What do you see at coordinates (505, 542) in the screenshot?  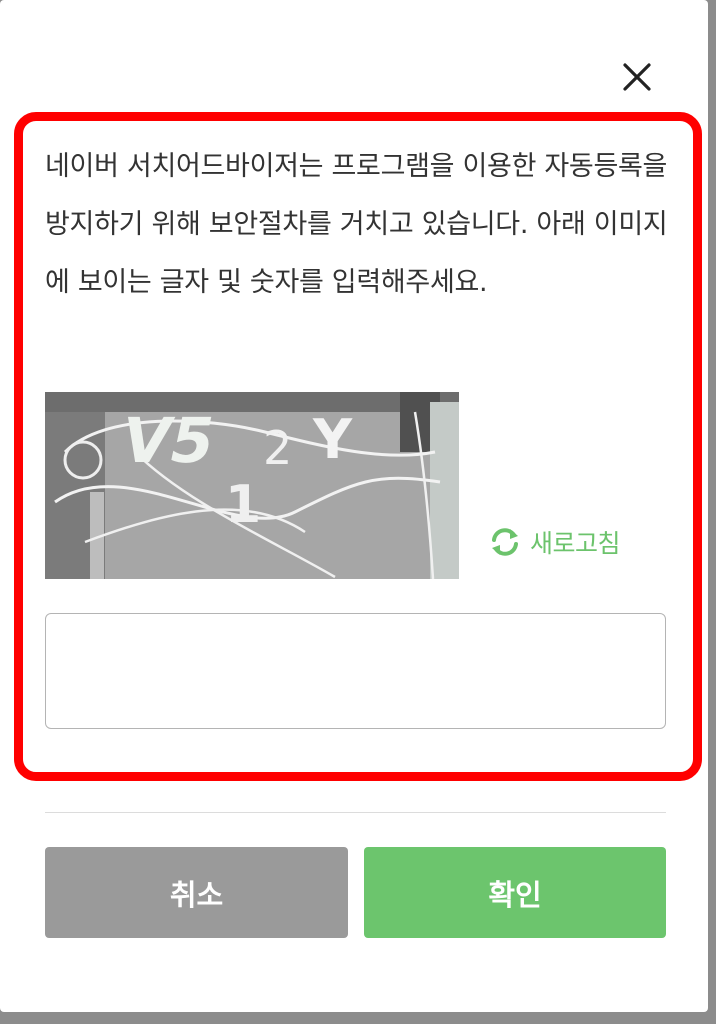 I see `refresh-icon` at bounding box center [505, 542].